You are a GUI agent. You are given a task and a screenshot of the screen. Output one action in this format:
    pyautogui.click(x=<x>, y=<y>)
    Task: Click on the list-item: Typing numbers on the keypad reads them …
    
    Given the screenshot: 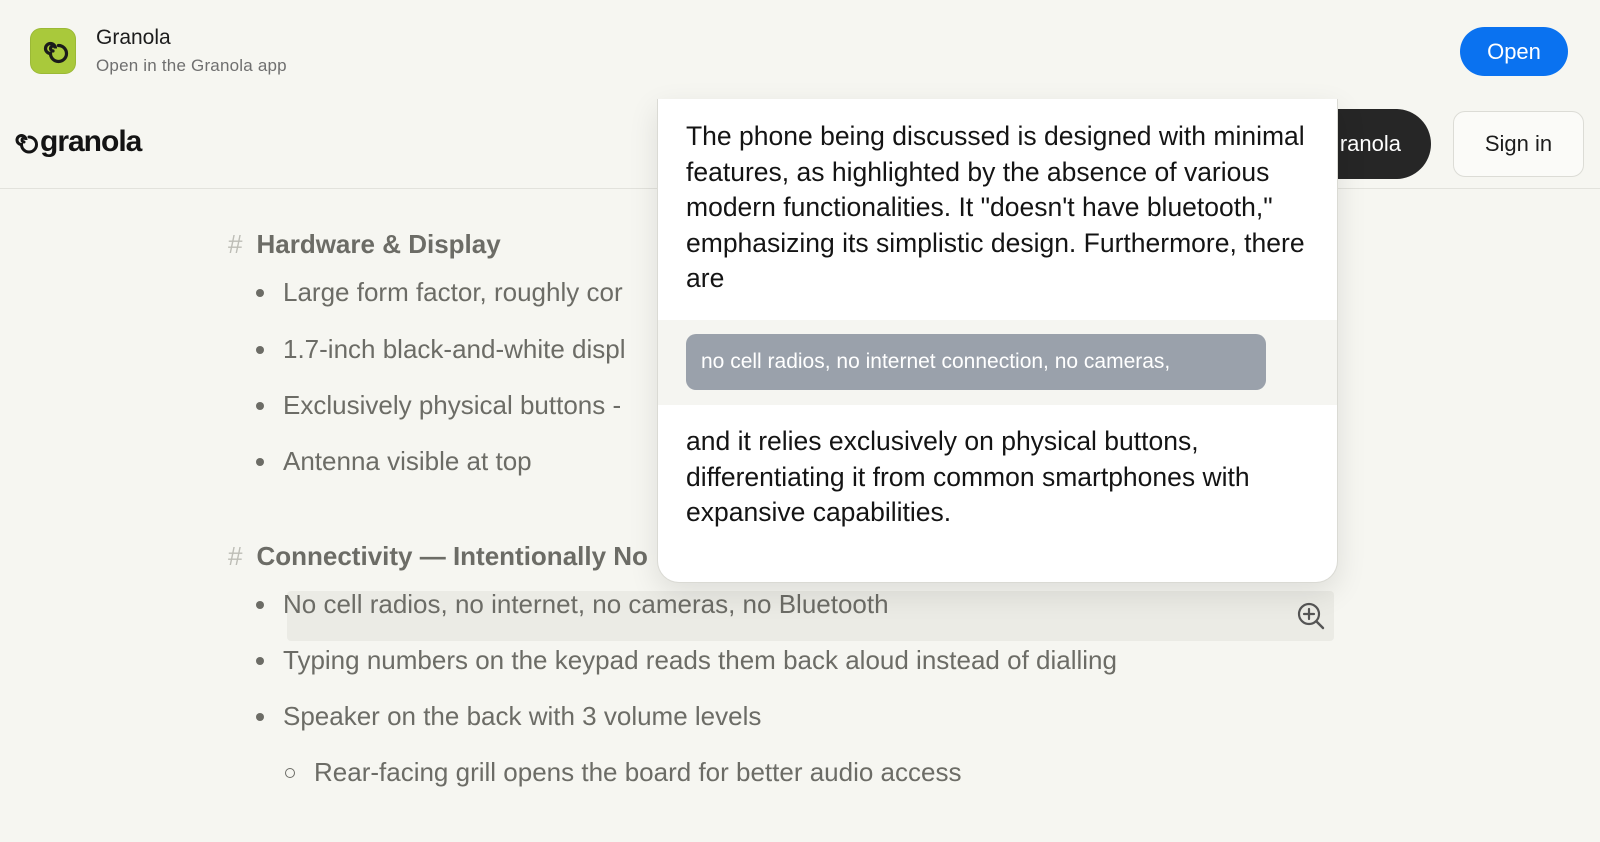 What is the action you would take?
    pyautogui.click(x=686, y=660)
    